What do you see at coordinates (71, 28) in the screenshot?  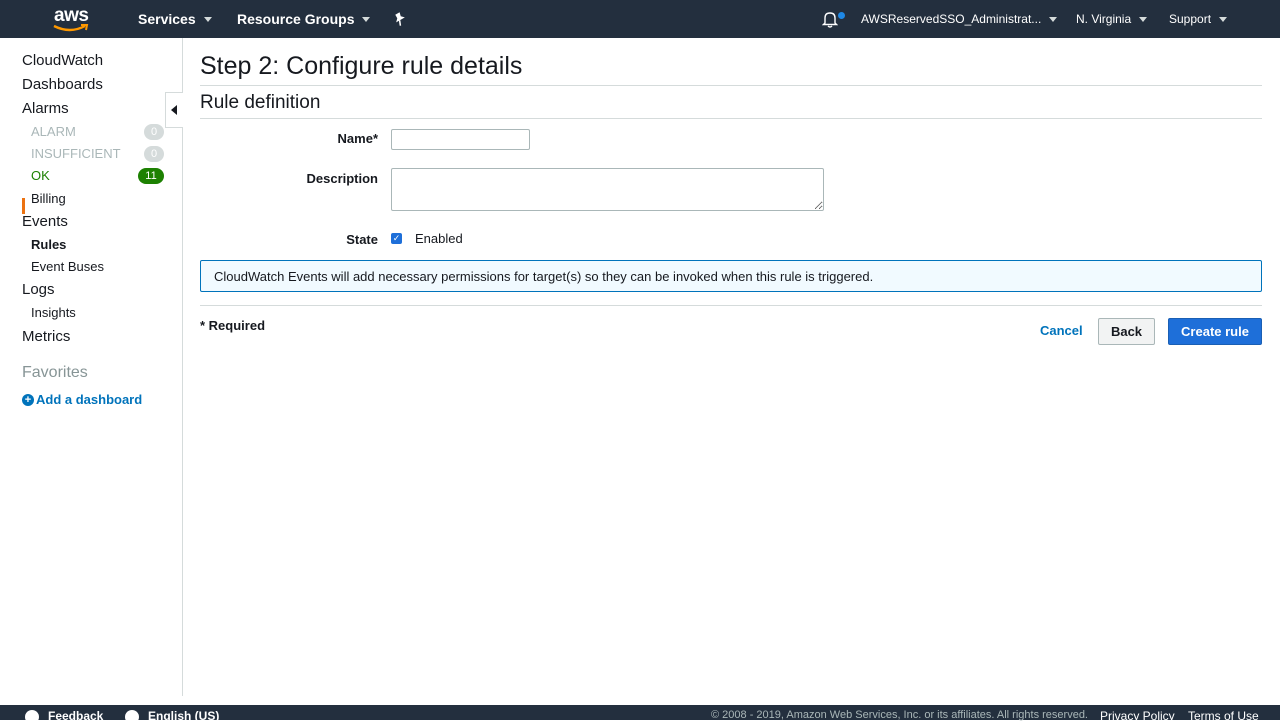 I see `aws-smile-icon` at bounding box center [71, 28].